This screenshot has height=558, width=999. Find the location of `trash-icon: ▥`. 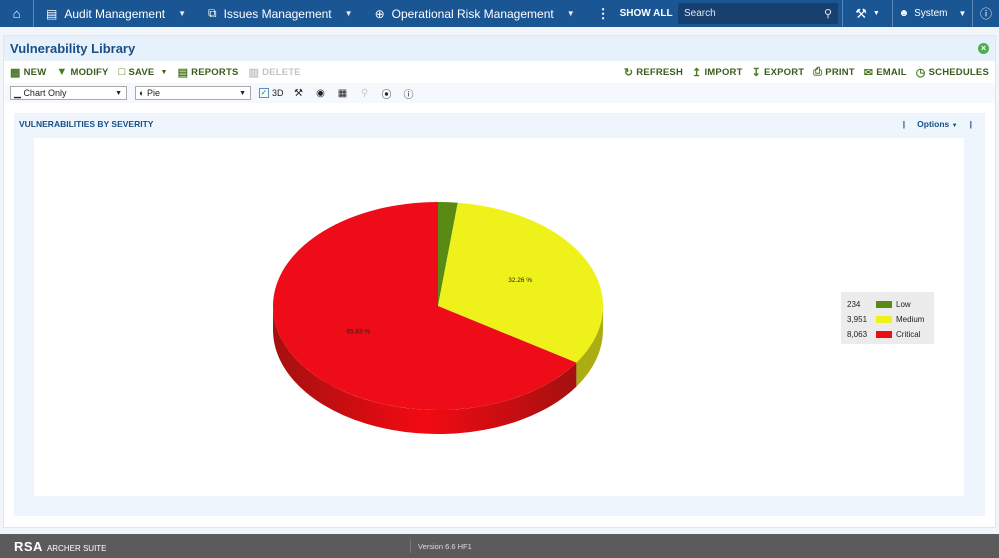

trash-icon: ▥ is located at coordinates (254, 72).